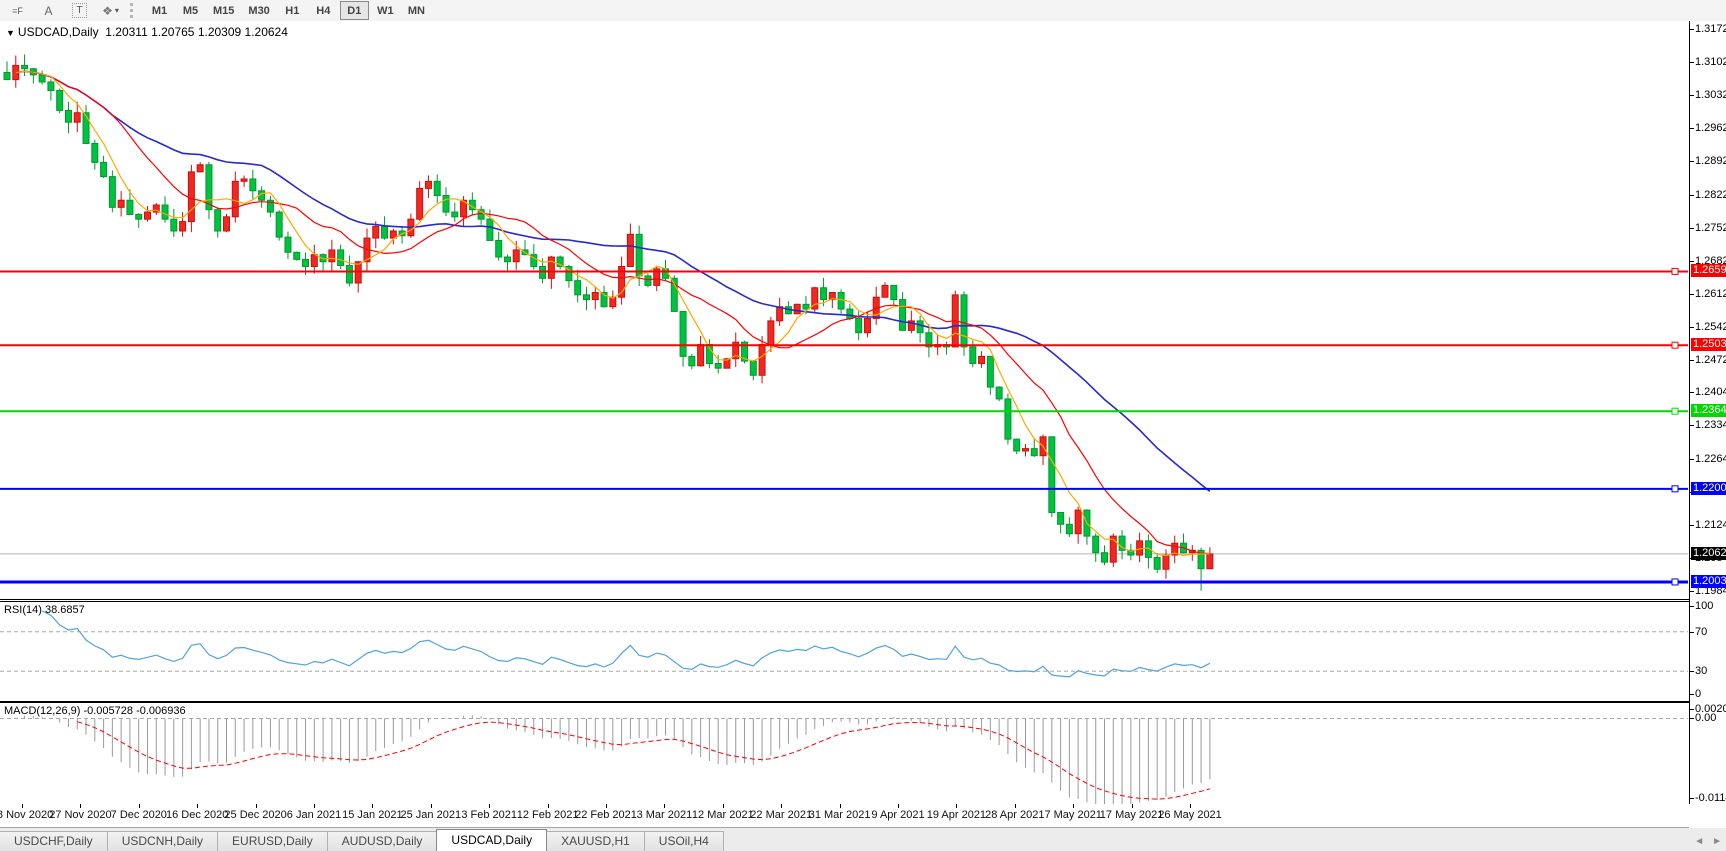 This screenshot has width=1726, height=851. I want to click on price-tick: 1.22640, so click(1708, 459).